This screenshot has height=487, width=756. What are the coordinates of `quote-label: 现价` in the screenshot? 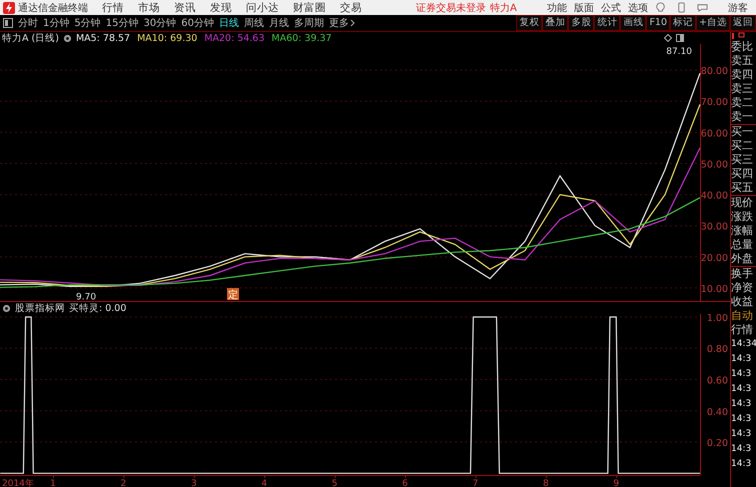 It's located at (742, 203).